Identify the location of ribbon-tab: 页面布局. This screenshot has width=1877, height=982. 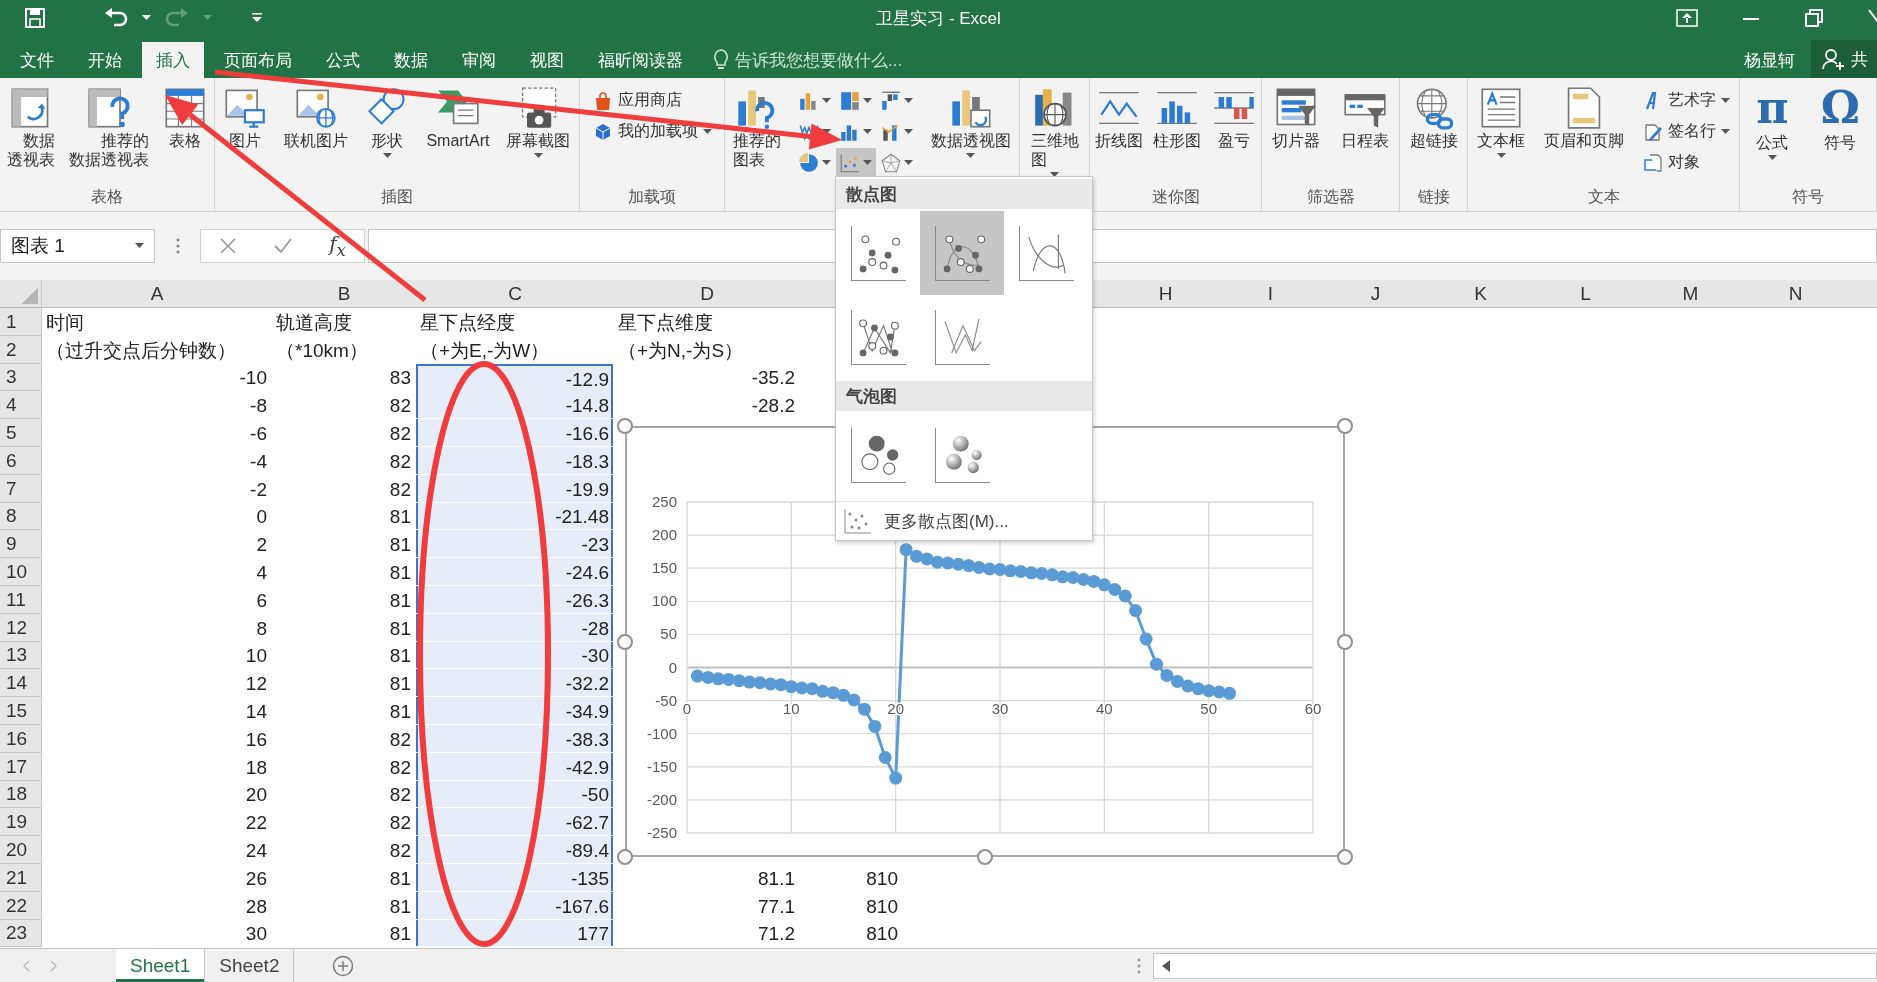
(258, 60).